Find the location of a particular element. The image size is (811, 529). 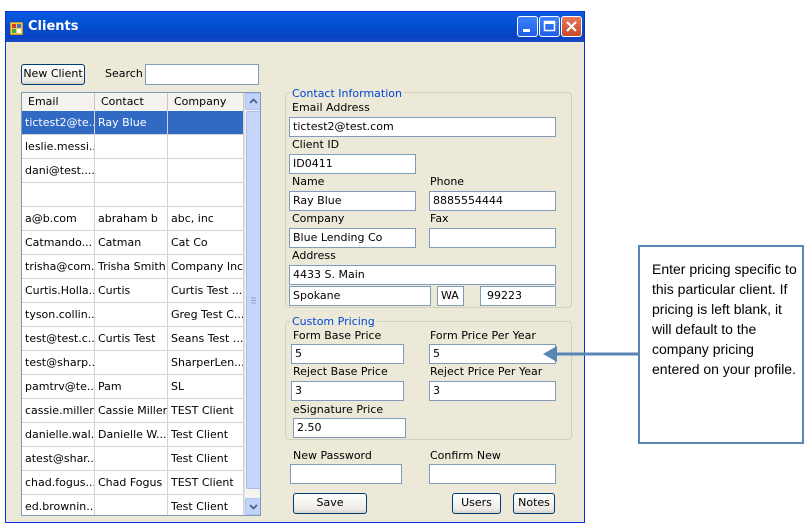

cell-contact: Pam is located at coordinates (131, 386).